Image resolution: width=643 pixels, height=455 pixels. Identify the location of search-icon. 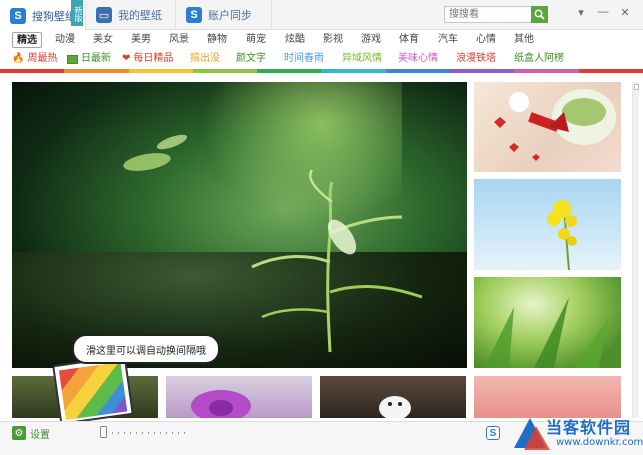
(539, 14).